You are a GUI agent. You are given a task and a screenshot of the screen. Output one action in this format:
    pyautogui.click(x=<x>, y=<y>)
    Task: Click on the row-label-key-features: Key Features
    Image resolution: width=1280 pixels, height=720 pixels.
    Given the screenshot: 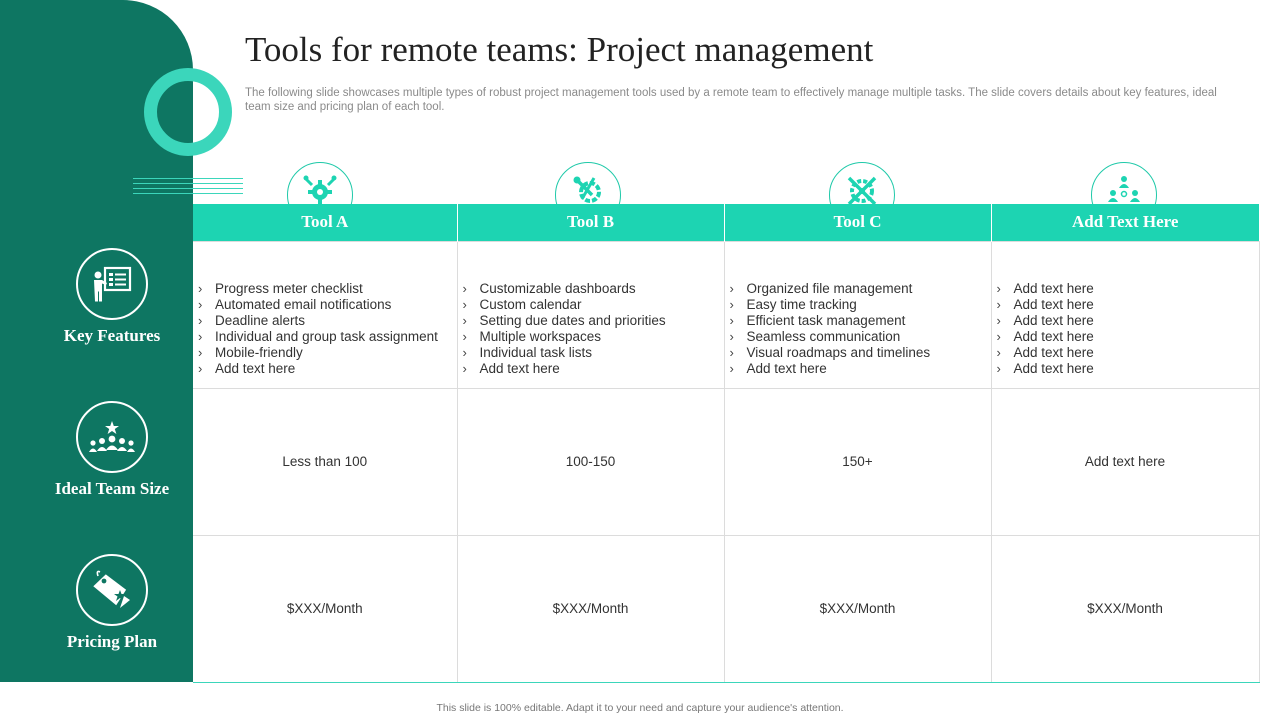 What is the action you would take?
    pyautogui.click(x=112, y=297)
    